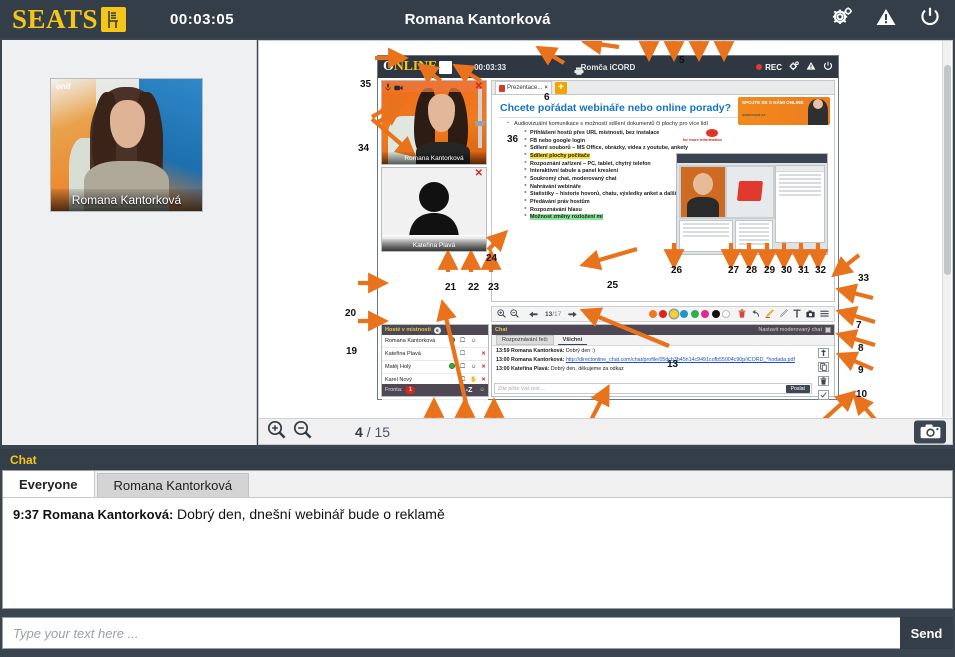 The width and height of the screenshot is (955, 657). I want to click on annotation-number: 33, so click(864, 278).